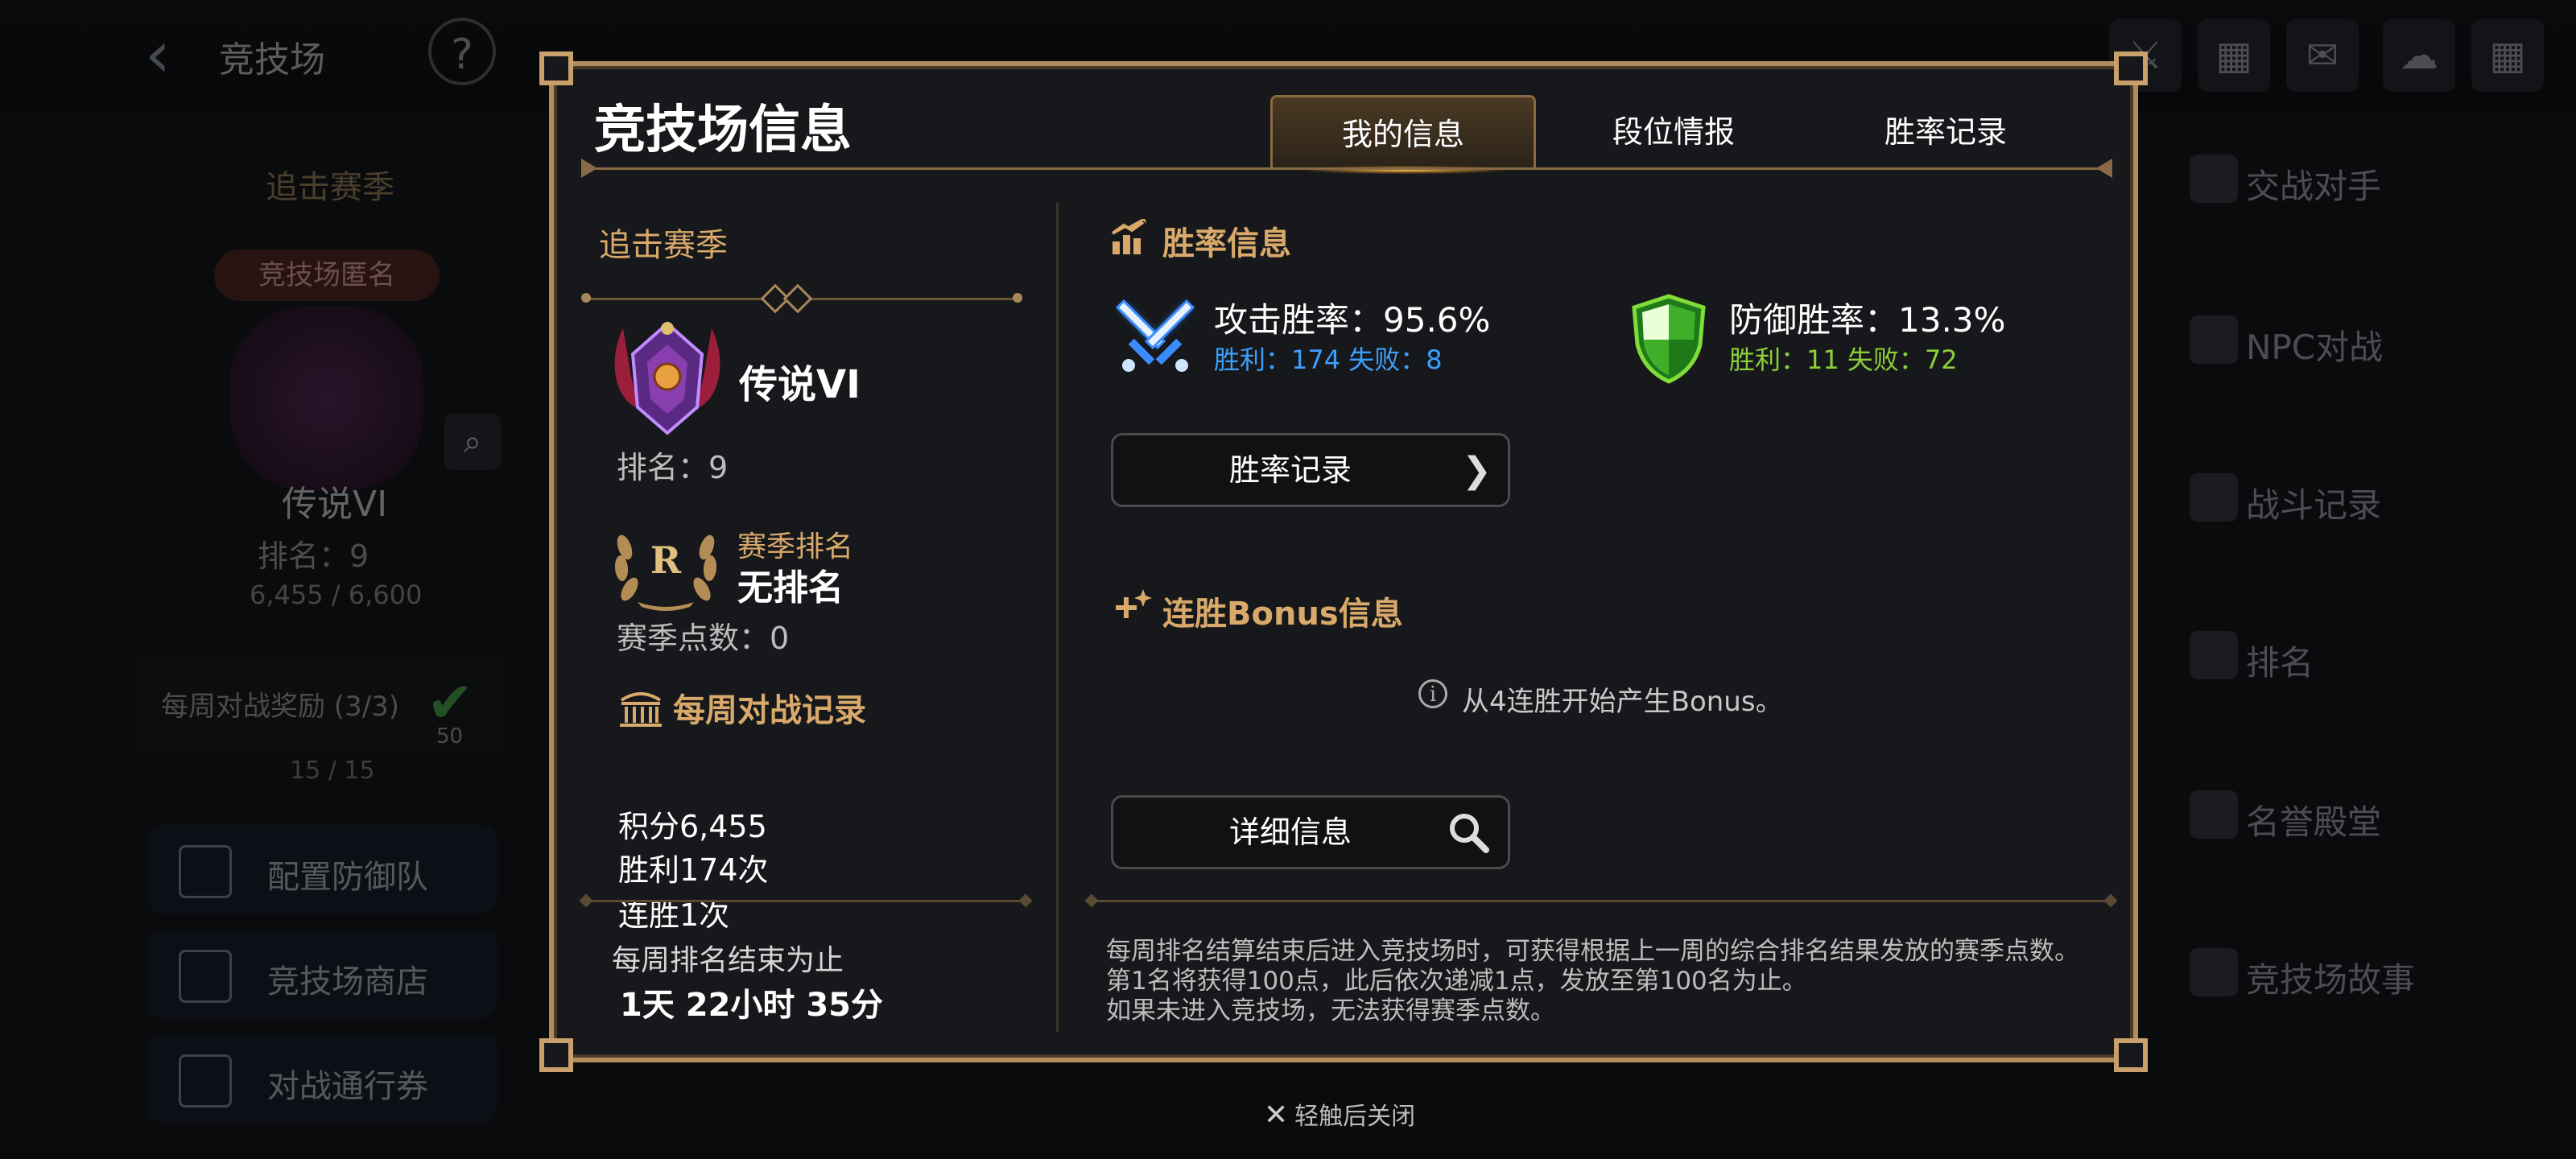 This screenshot has width=2576, height=1159. I want to click on menu-ranking: 排名, so click(2366, 657).